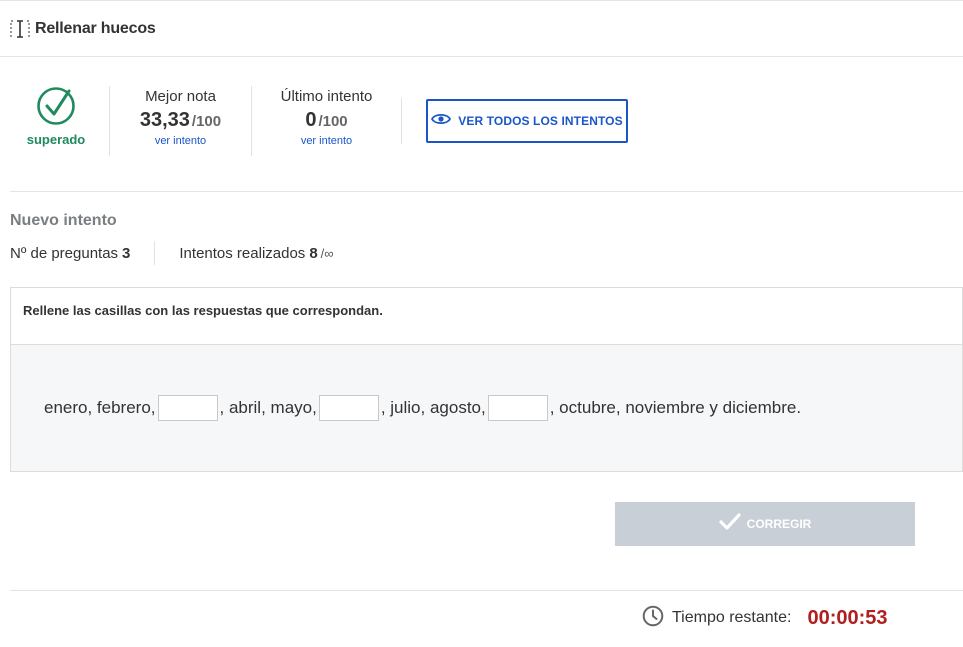 The width and height of the screenshot is (963, 647). Describe the element at coordinates (326, 141) in the screenshot. I see `last-attempt-view-link: ver intento` at that location.